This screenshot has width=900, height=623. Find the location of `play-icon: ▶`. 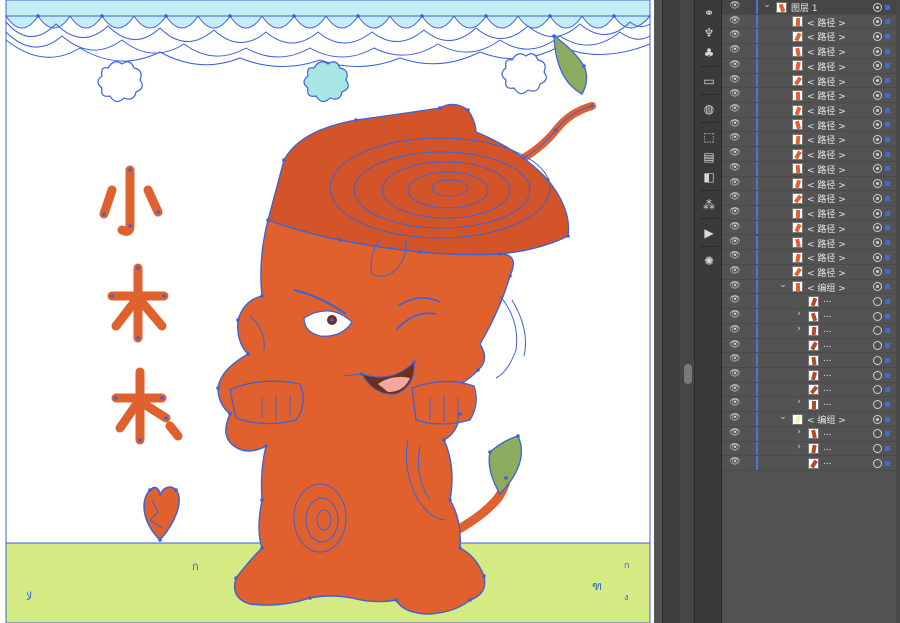

play-icon: ▶ is located at coordinates (709, 233).